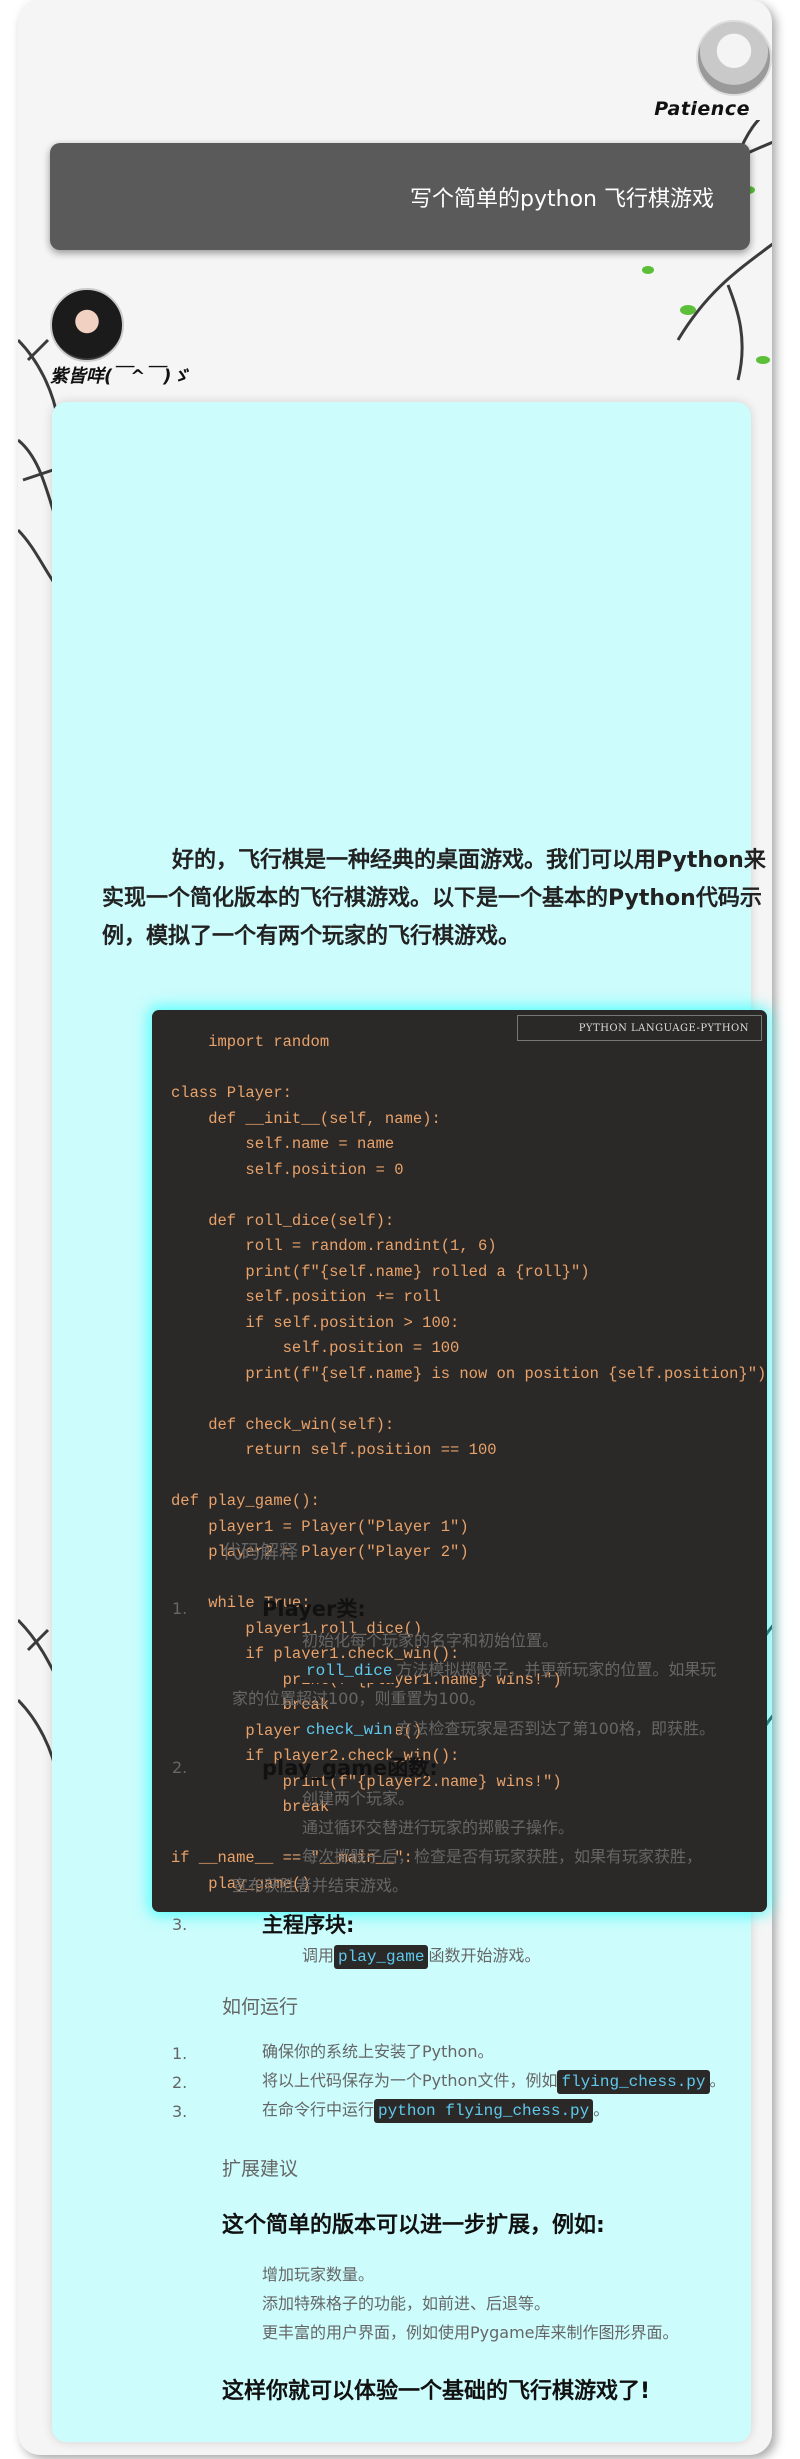 Image resolution: width=800 pixels, height=2459 pixels. What do you see at coordinates (470, 2332) in the screenshot?
I see `list-item: 更丰富的用户界面，例如使用Pygame库来制作图形界面。` at bounding box center [470, 2332].